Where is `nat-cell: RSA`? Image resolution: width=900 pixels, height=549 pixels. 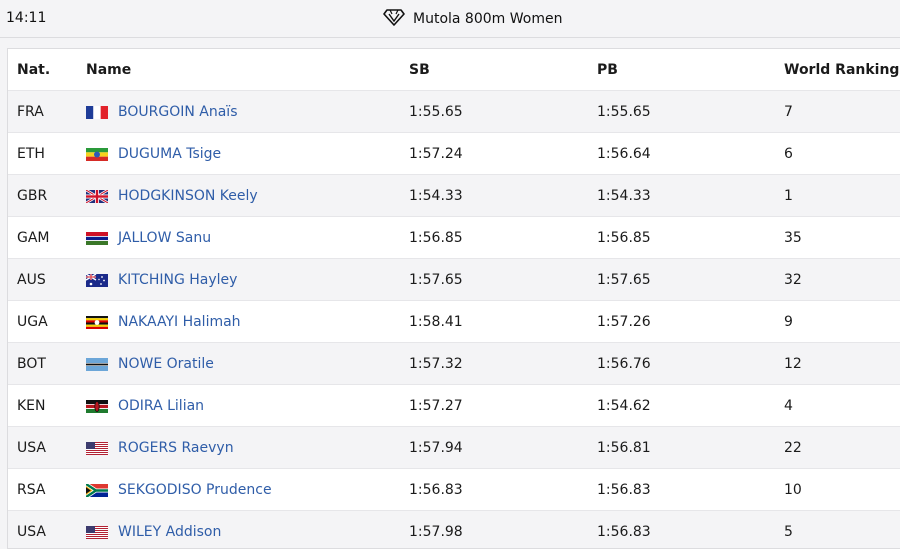
nat-cell: RSA is located at coordinates (31, 490).